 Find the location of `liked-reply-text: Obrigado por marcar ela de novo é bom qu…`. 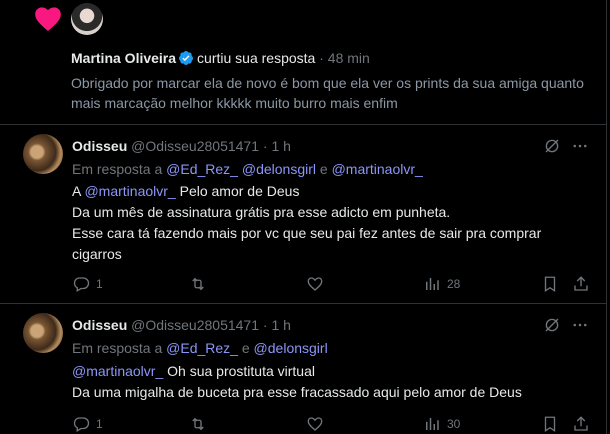

liked-reply-text: Obrigado por marcar ela de novo é bom qu… is located at coordinates (327, 93).